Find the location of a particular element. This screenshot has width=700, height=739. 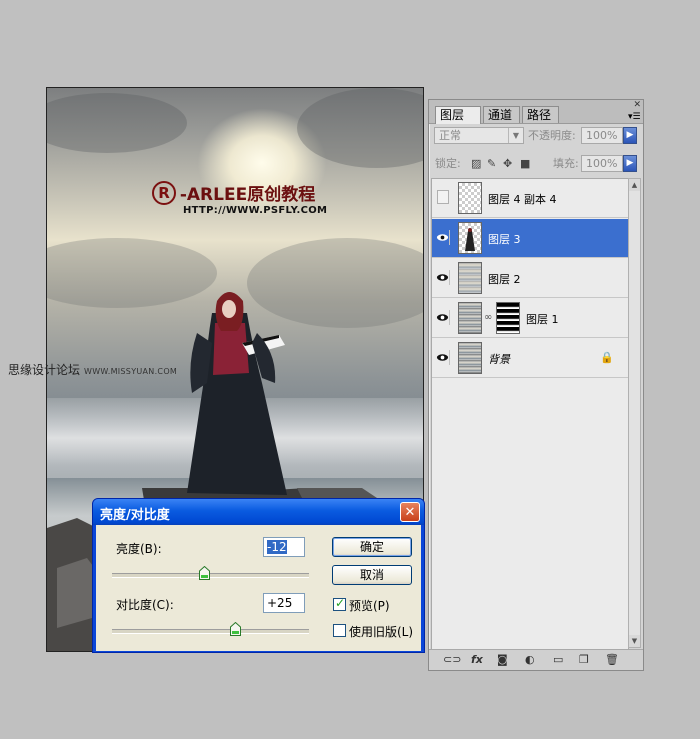

layer-row-selected: 图层 3 is located at coordinates (530, 238).